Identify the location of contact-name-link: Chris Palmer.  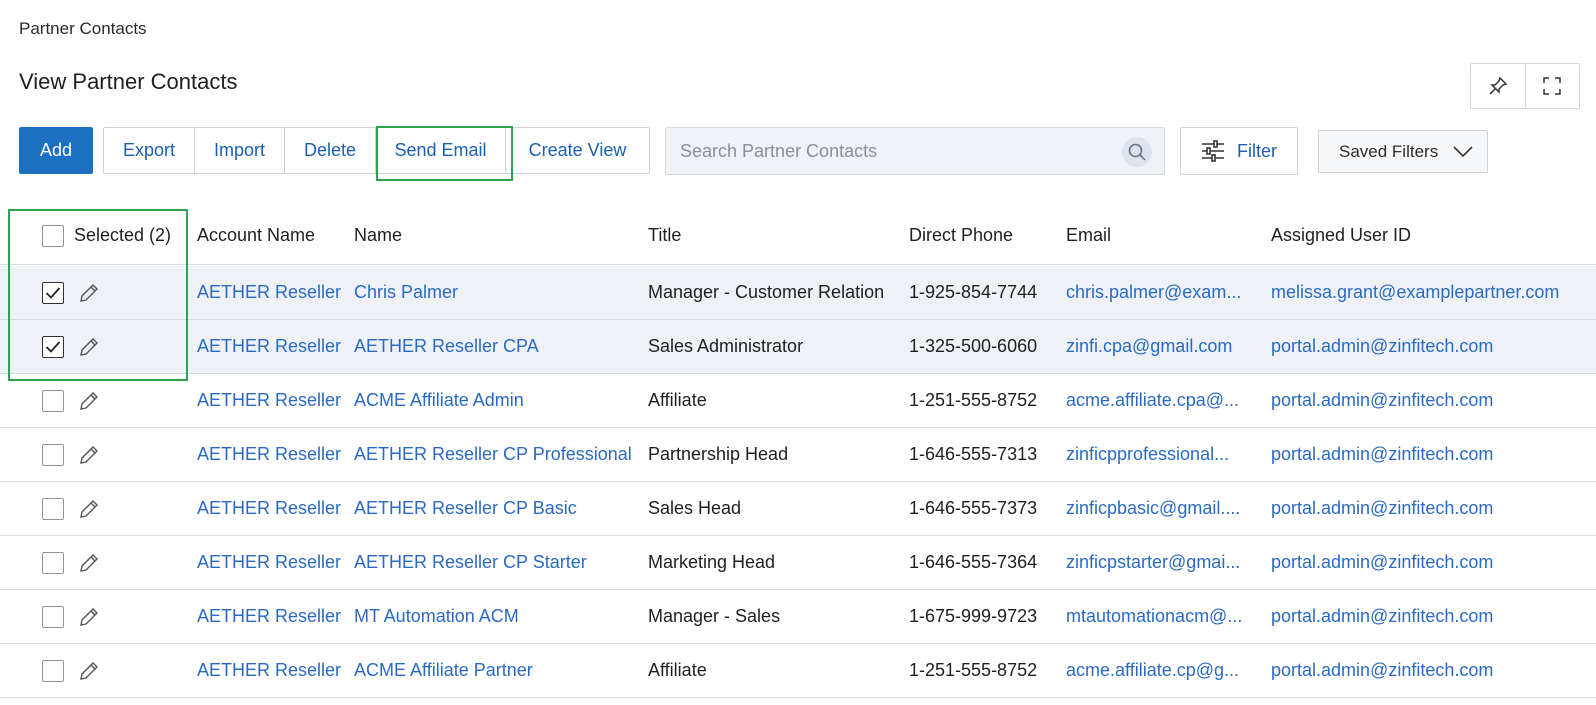
(496, 292).